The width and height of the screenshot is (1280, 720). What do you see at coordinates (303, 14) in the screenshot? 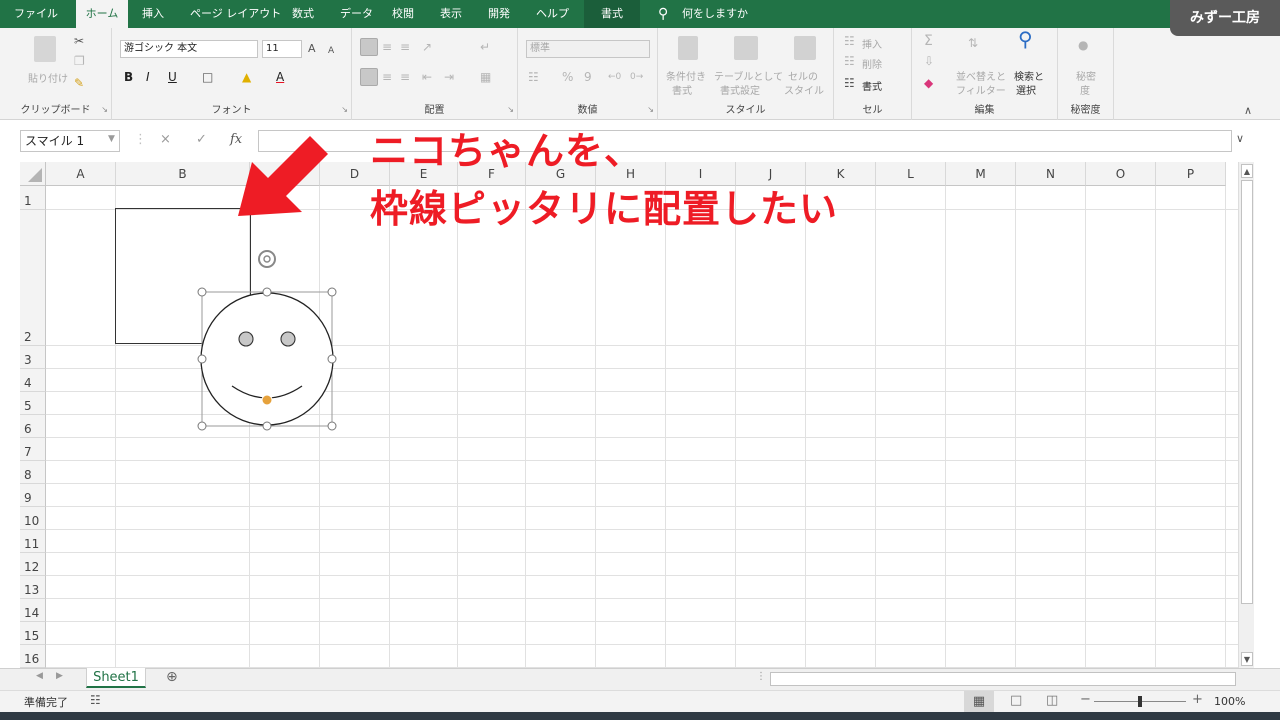
I see `tab-formulas: 数式` at bounding box center [303, 14].